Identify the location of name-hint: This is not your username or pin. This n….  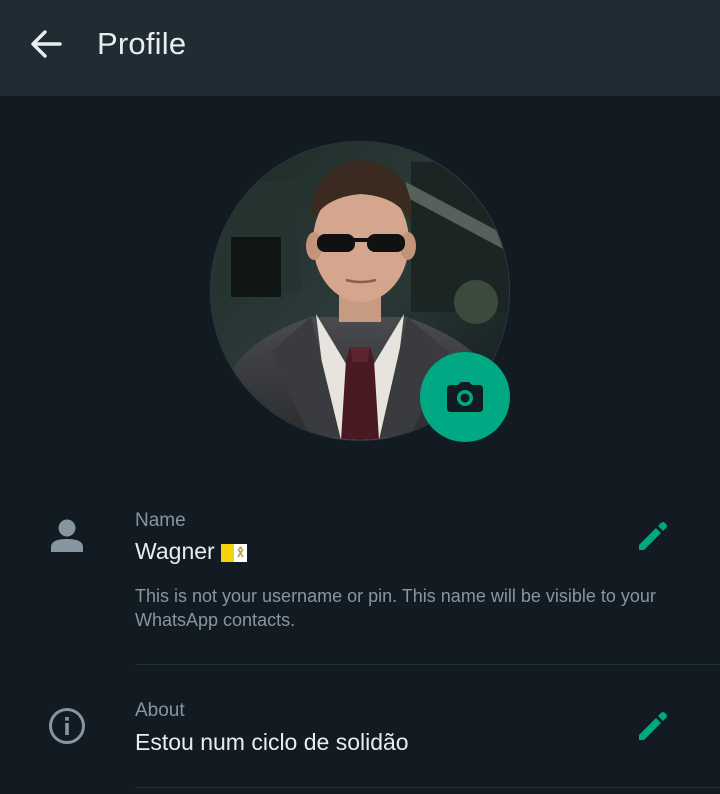
(395, 608).